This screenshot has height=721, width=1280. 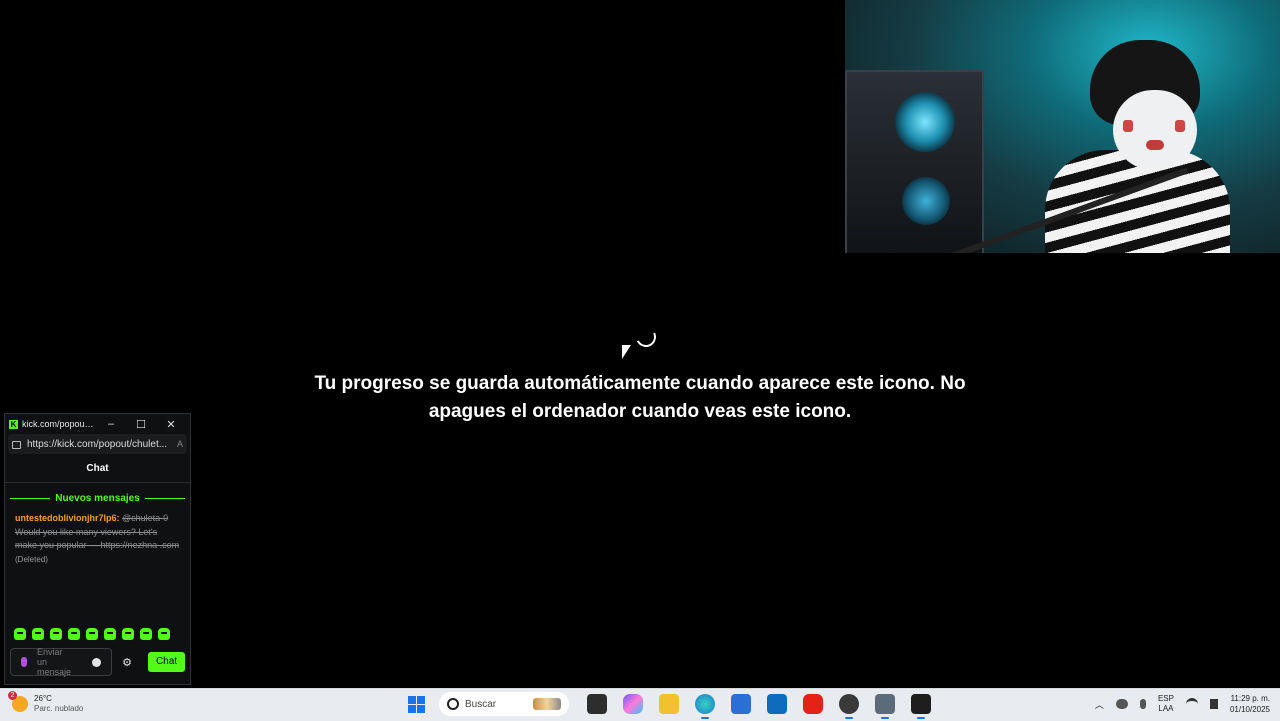 I want to click on taskbar-search: Buscar, so click(x=504, y=704).